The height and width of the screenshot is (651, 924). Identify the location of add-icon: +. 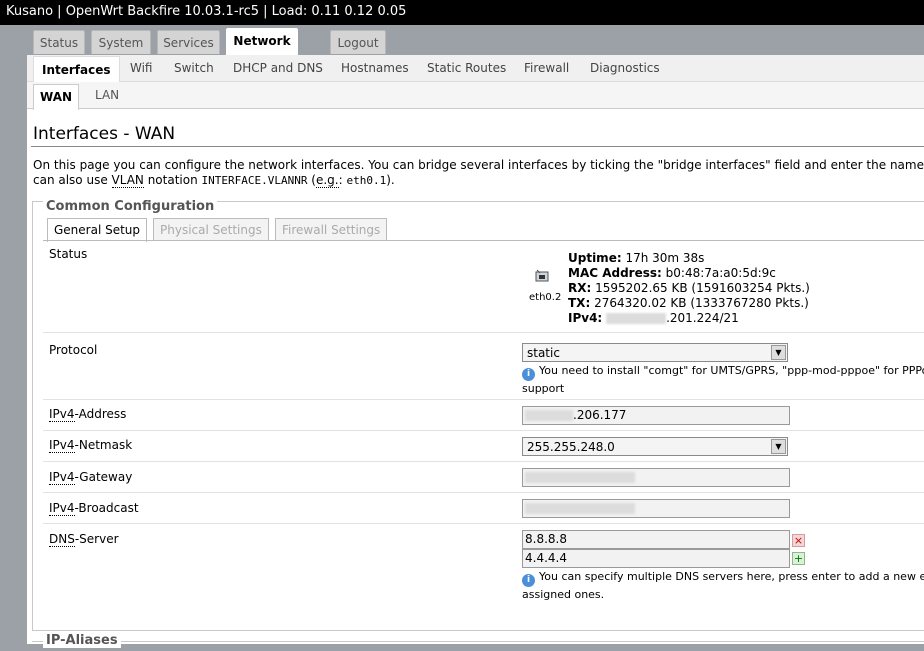
(798, 558).